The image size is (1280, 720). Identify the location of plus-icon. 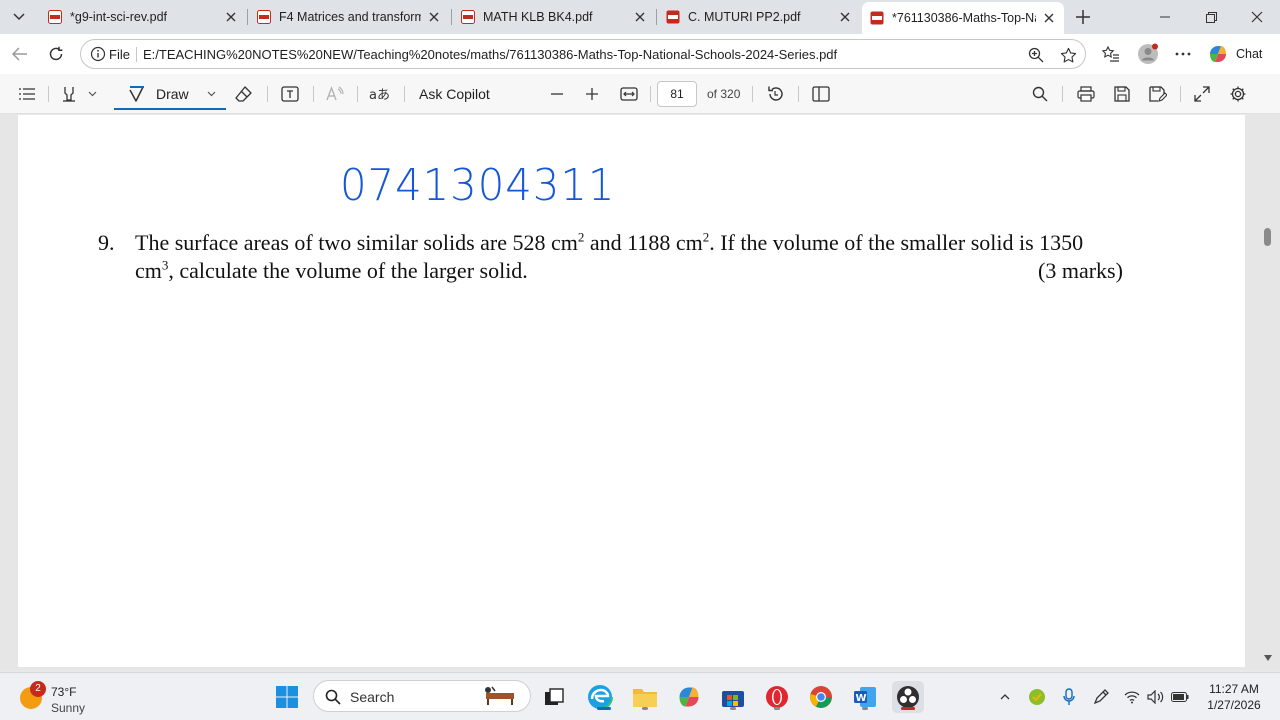
(592, 94).